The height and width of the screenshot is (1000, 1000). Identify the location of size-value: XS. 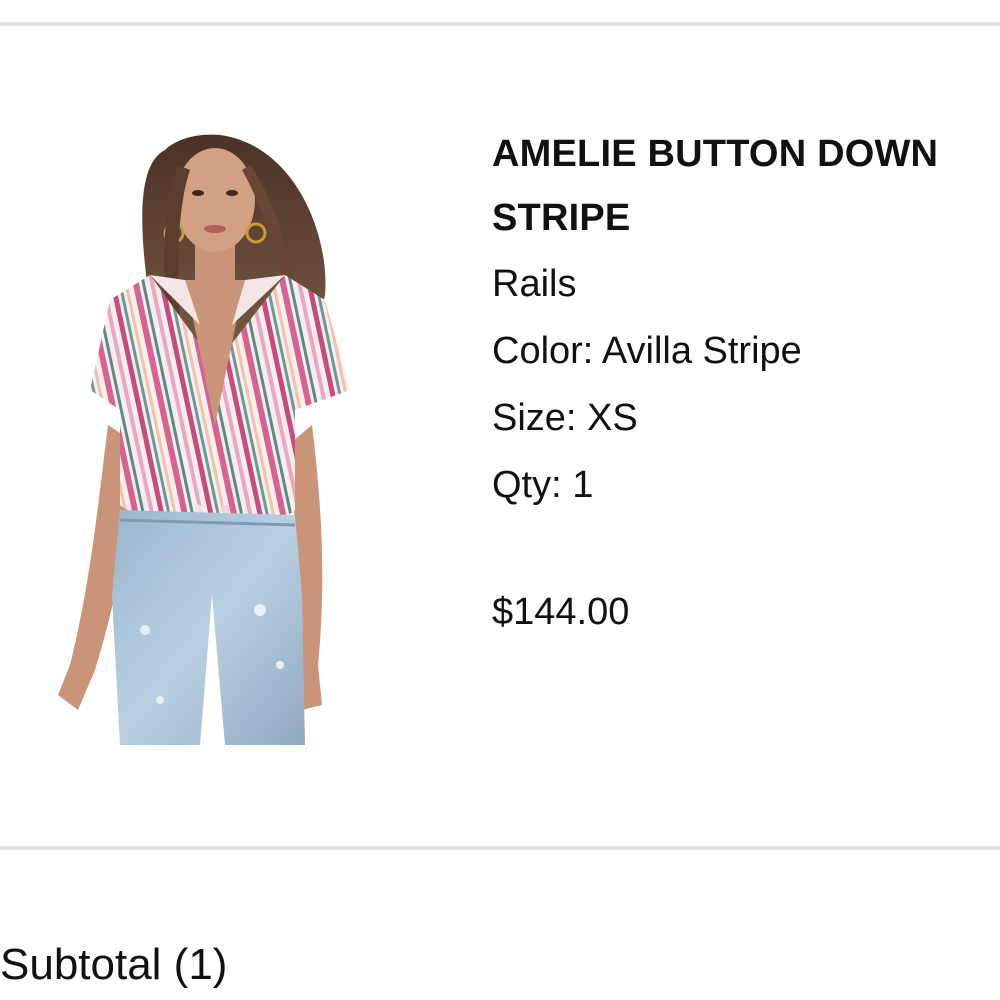
(612, 418).